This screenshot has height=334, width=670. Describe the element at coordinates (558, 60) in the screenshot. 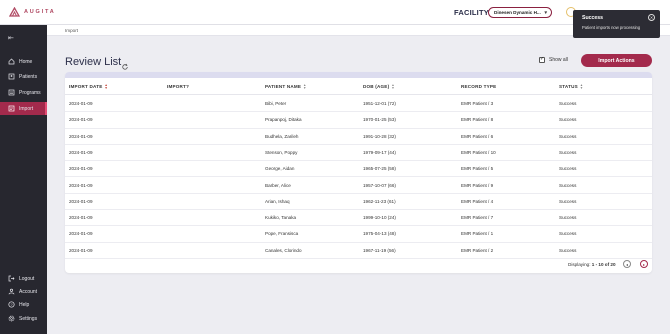

I see `show-all-label: Show all` at that location.